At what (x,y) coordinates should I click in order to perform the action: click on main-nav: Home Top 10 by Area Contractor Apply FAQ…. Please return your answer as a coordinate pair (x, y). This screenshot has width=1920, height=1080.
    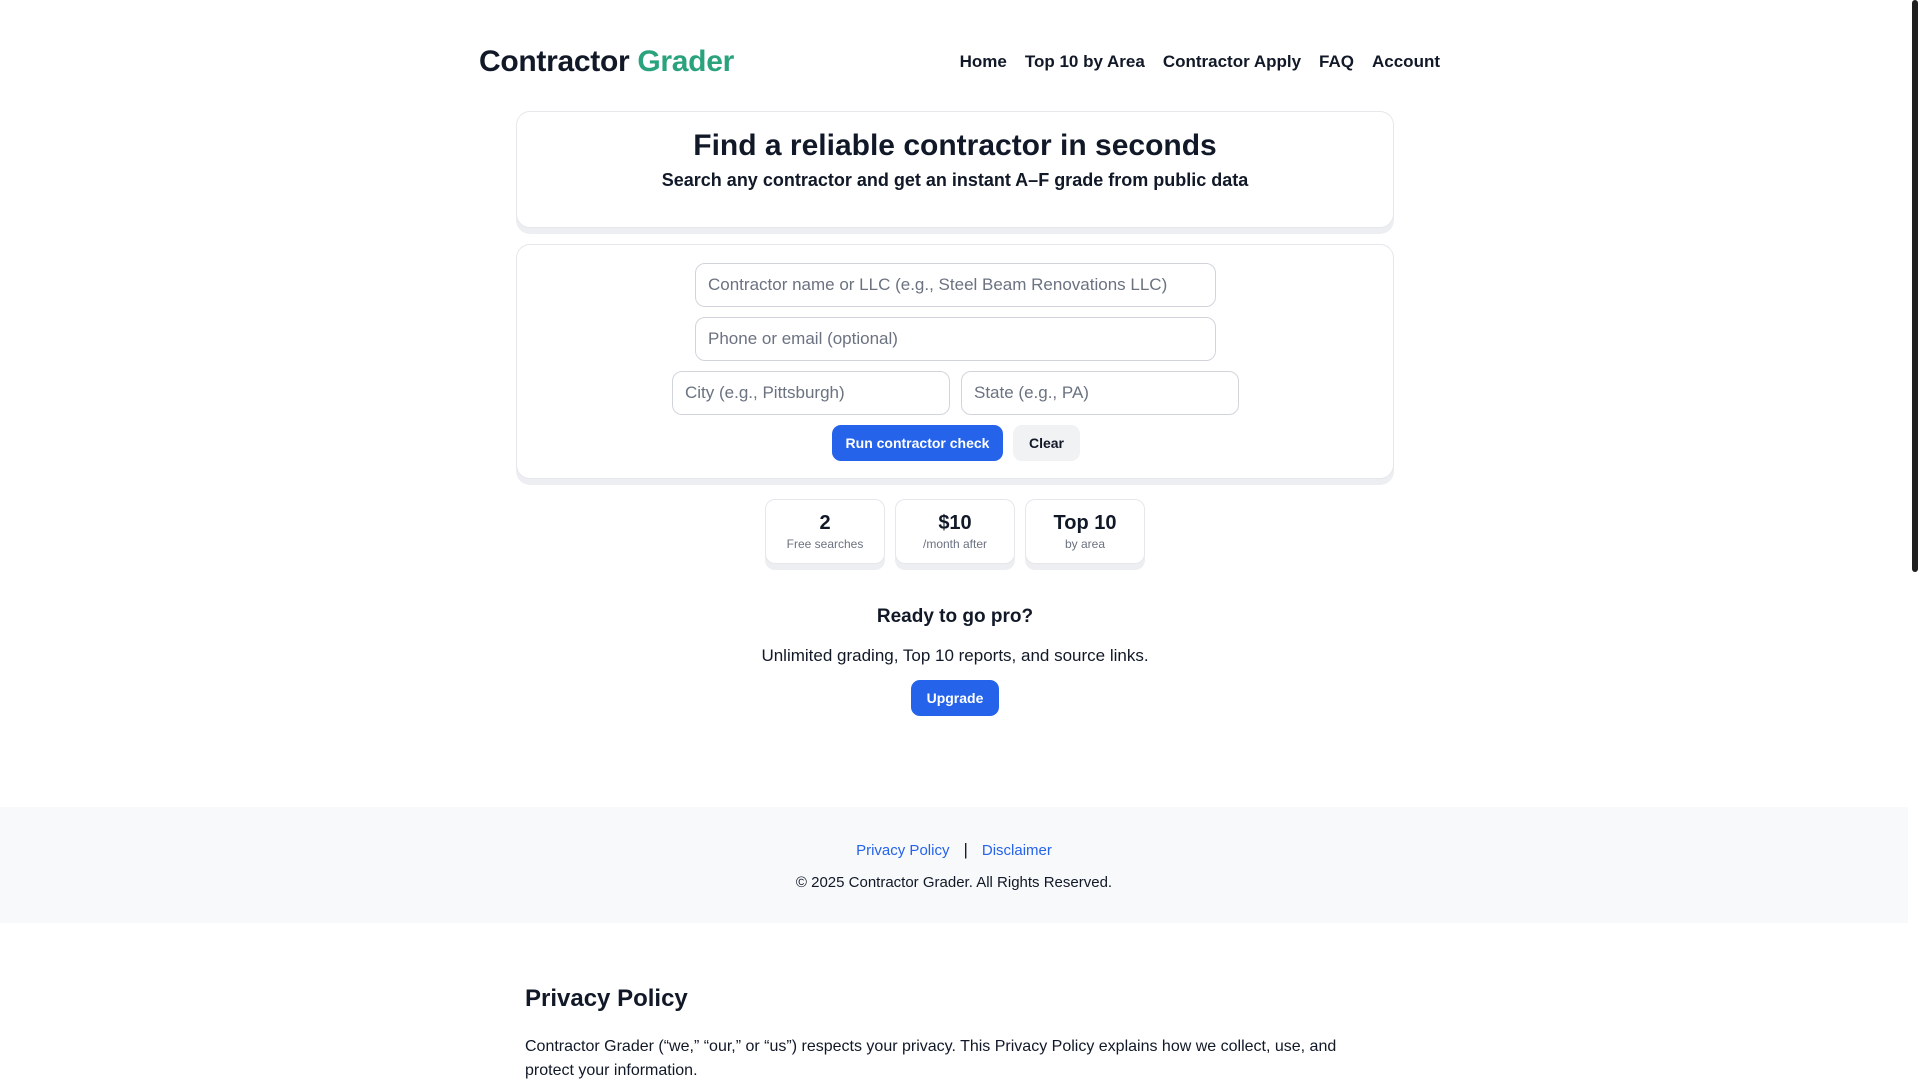
    Looking at the image, I should click on (1200, 62).